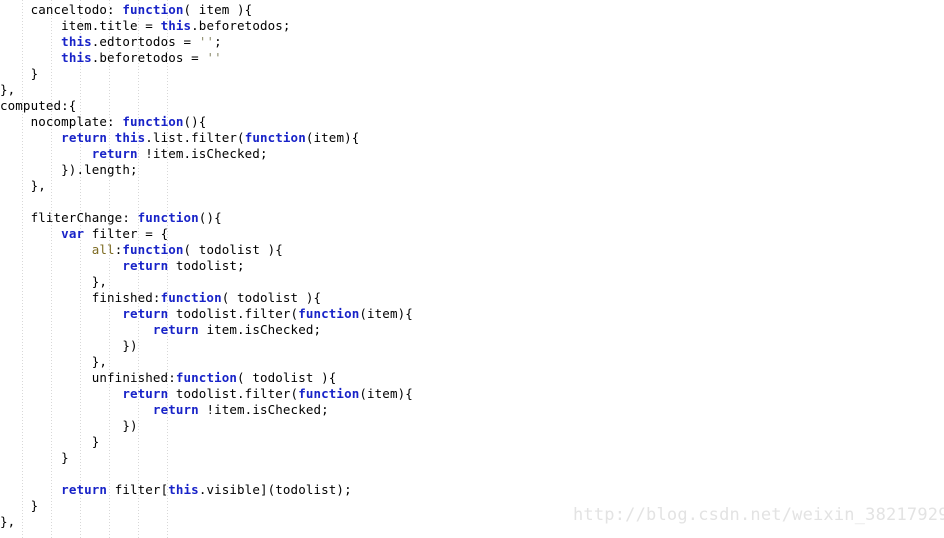 This screenshot has width=944, height=538. Describe the element at coordinates (61, 9) in the screenshot. I see `code-token: canceltodo:` at that location.